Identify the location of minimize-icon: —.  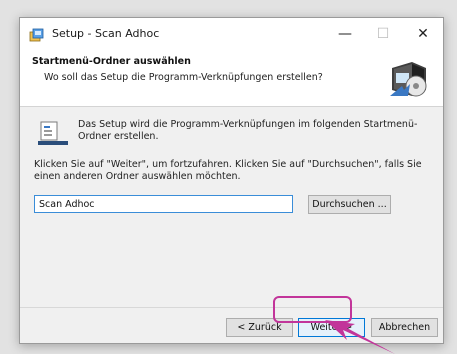
(345, 34).